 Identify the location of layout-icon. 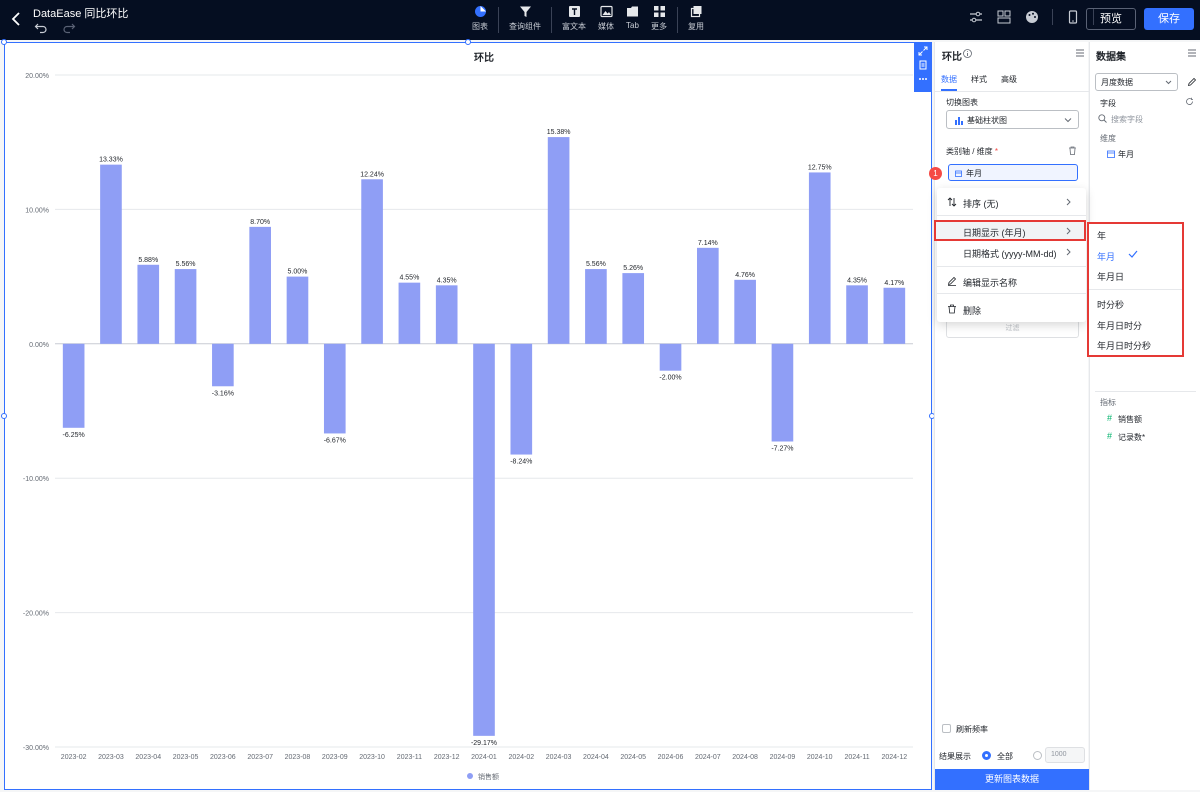
(1004, 17).